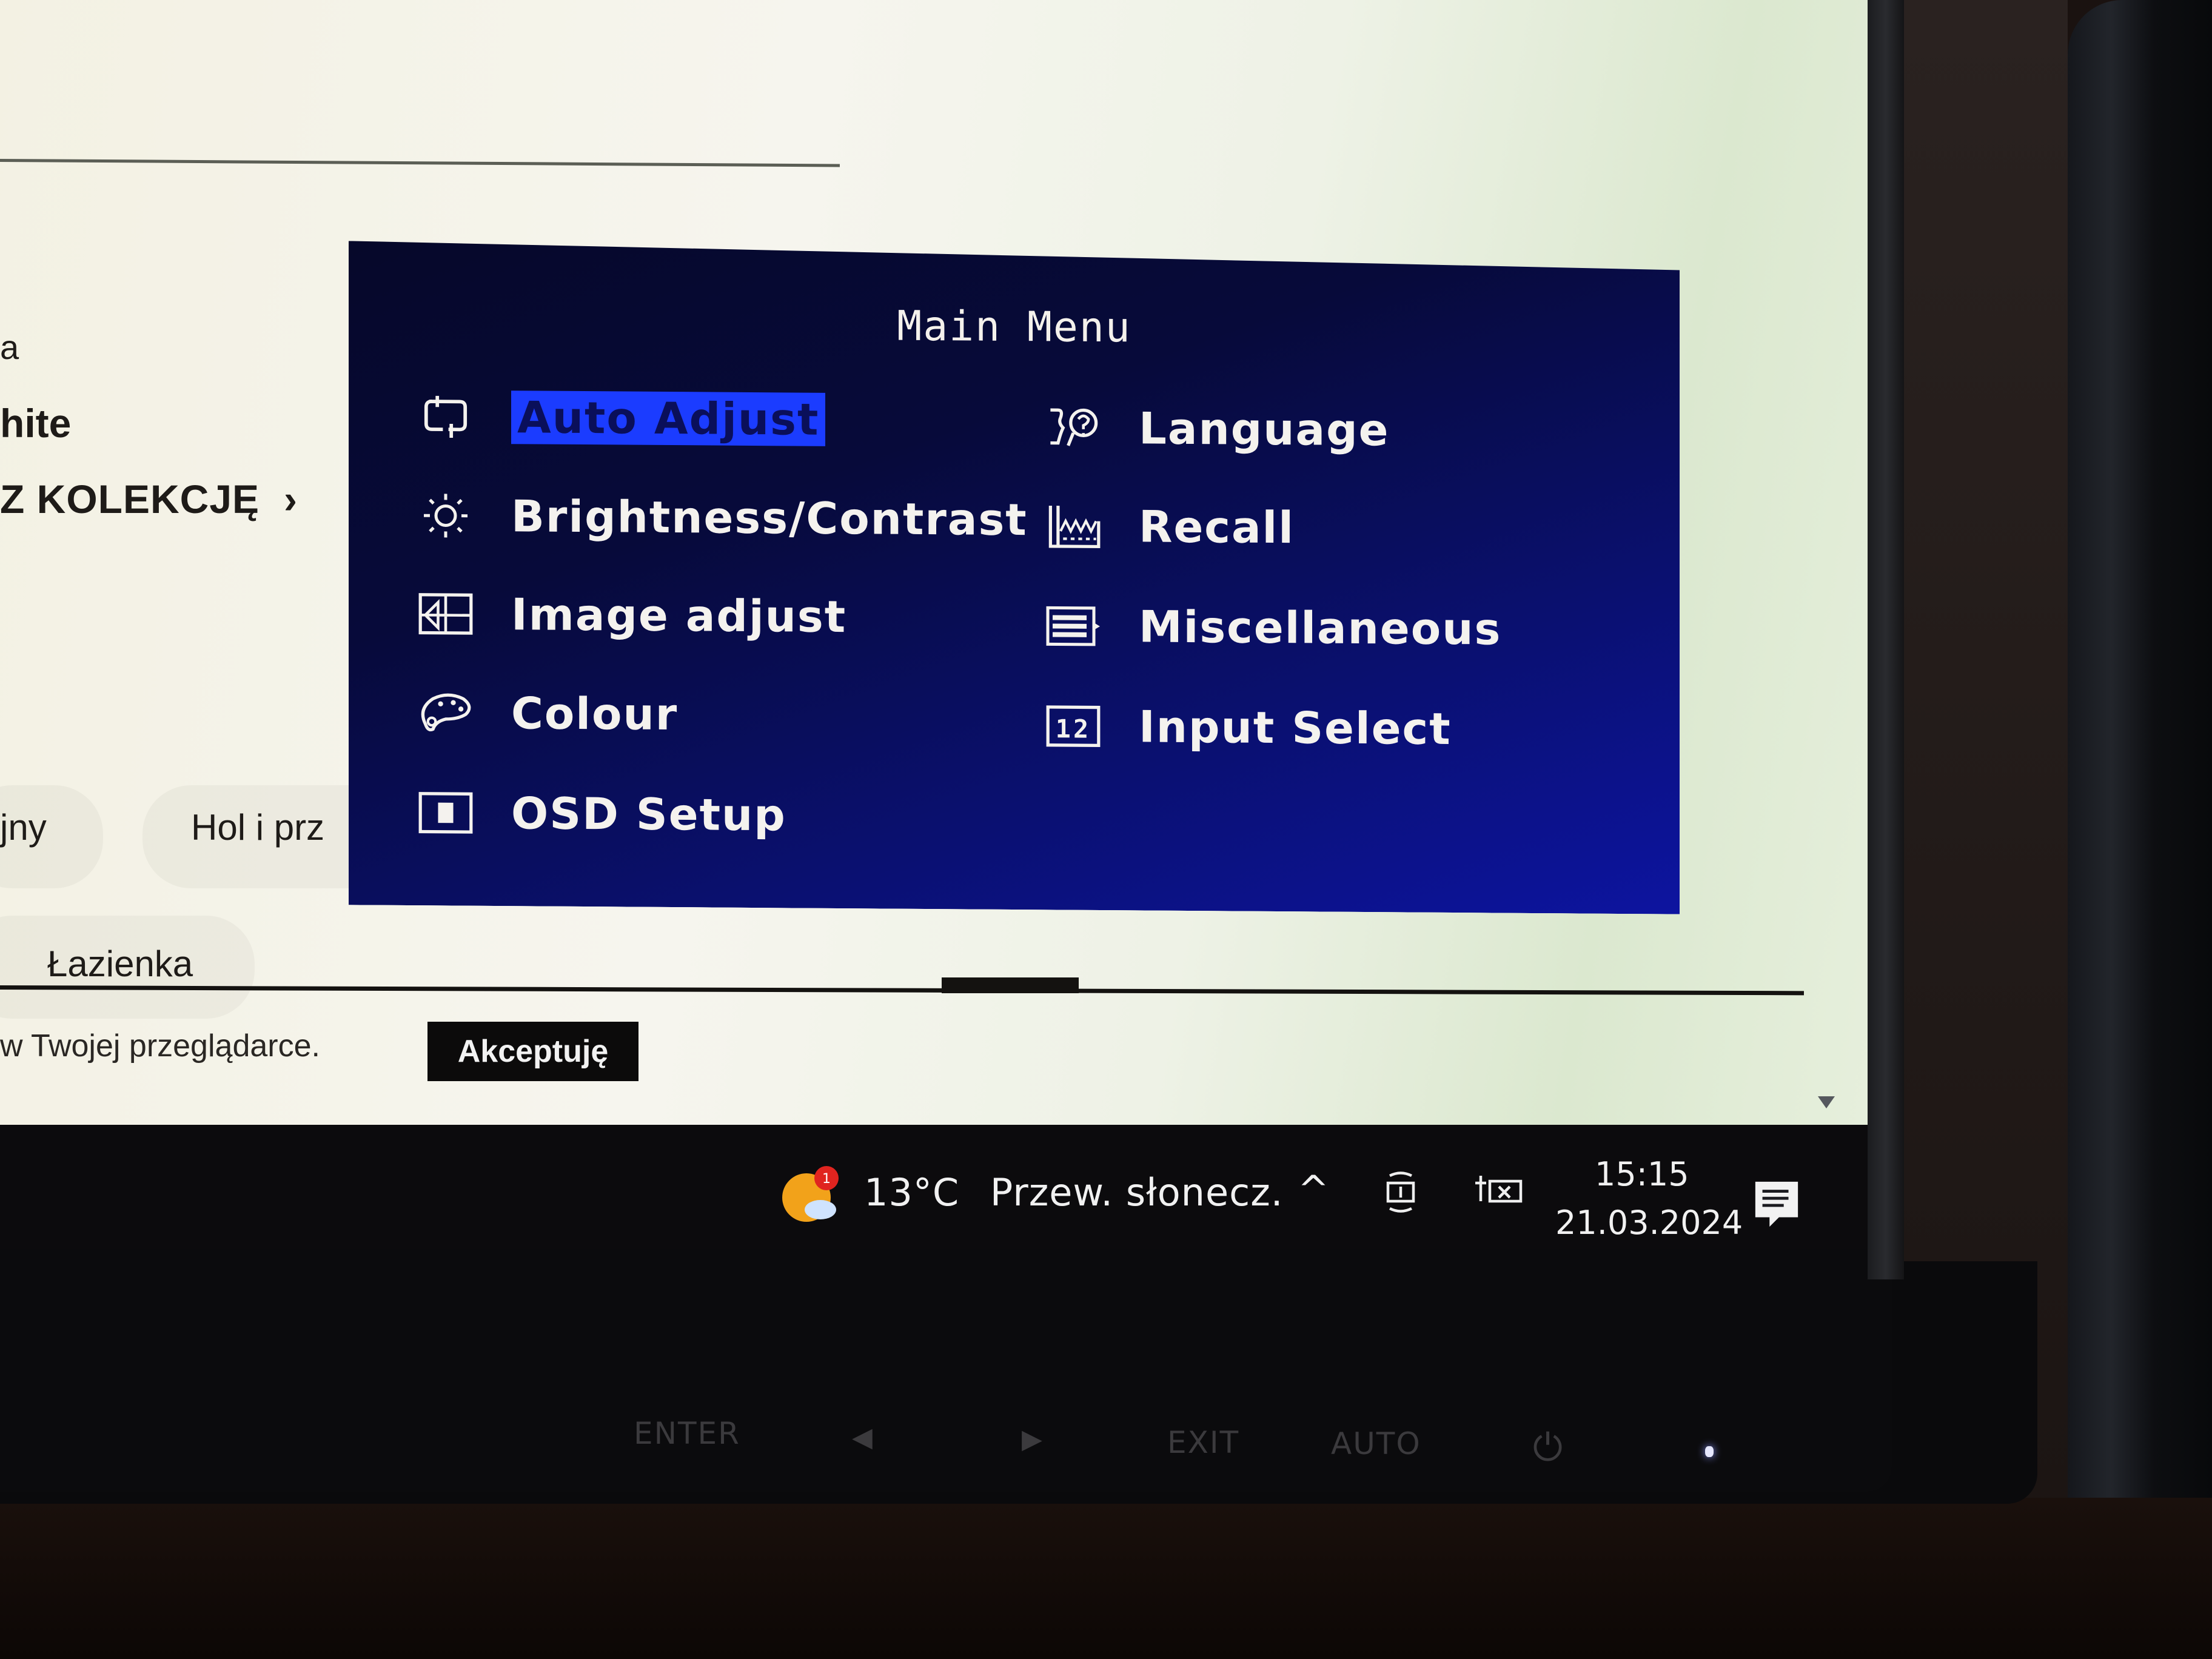  What do you see at coordinates (445, 613) in the screenshot?
I see `image-adjust-icon` at bounding box center [445, 613].